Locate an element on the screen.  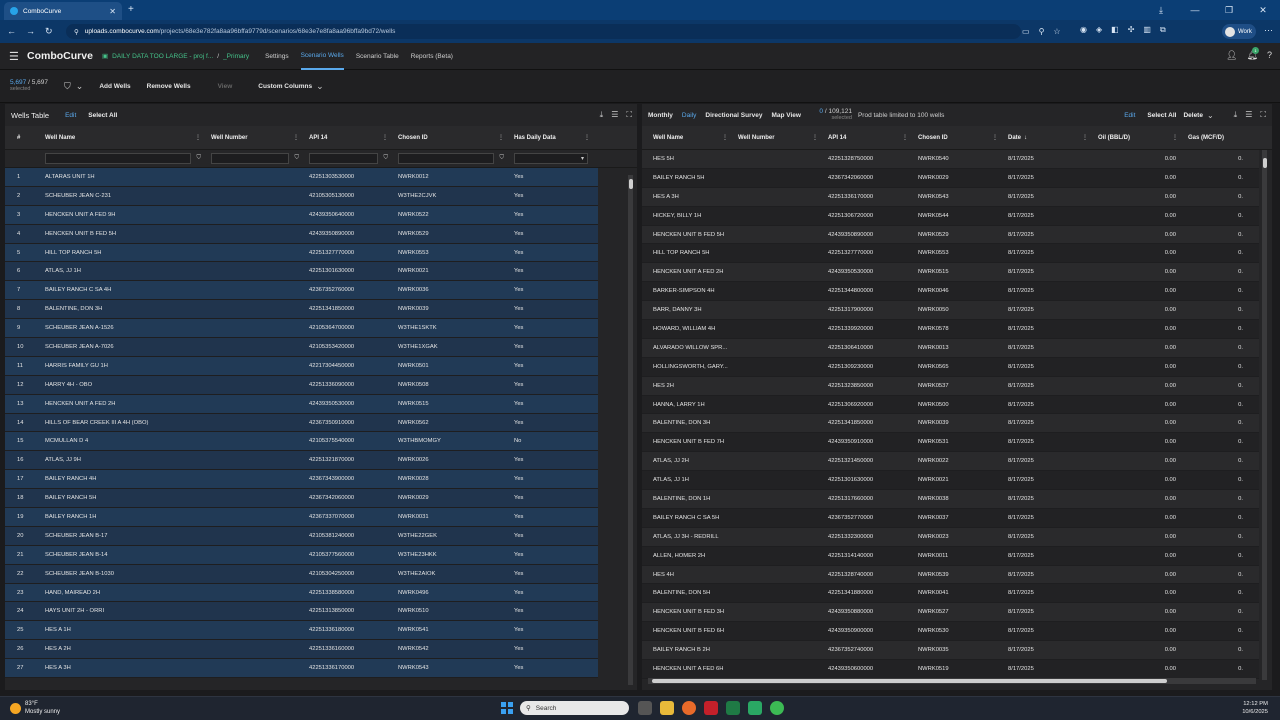
table-row: 6 ATLAS, JJ 1H 42251301630000 NWRK0021 Yes is located at coordinates (301, 272).